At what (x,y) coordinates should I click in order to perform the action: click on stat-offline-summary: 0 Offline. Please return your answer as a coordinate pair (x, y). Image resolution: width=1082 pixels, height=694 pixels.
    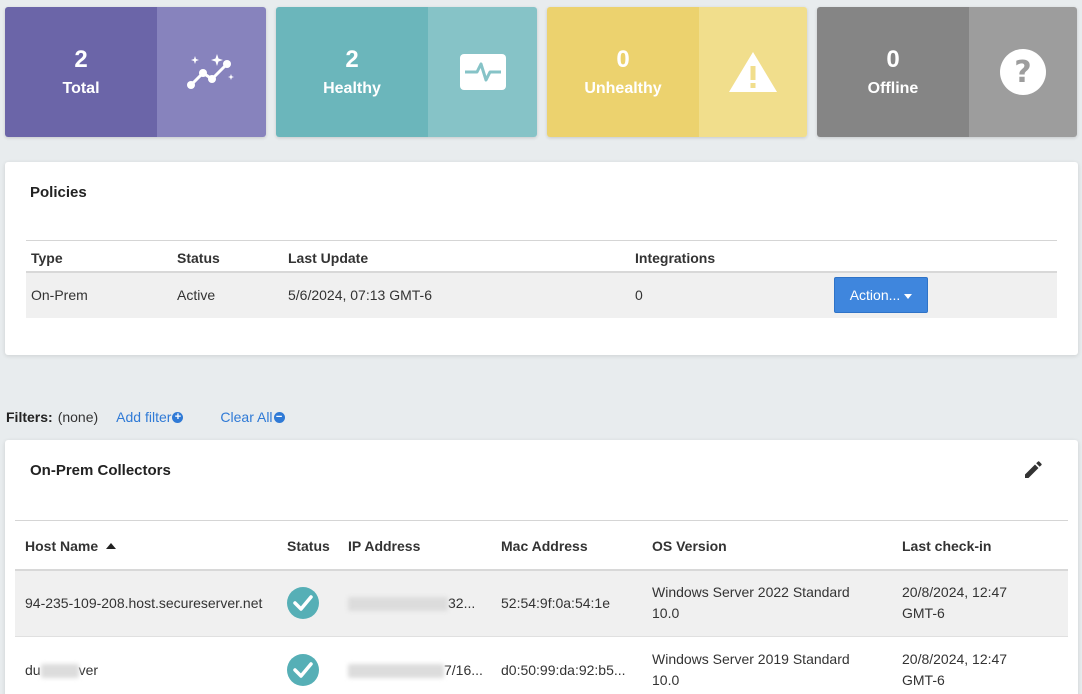
    Looking at the image, I should click on (893, 72).